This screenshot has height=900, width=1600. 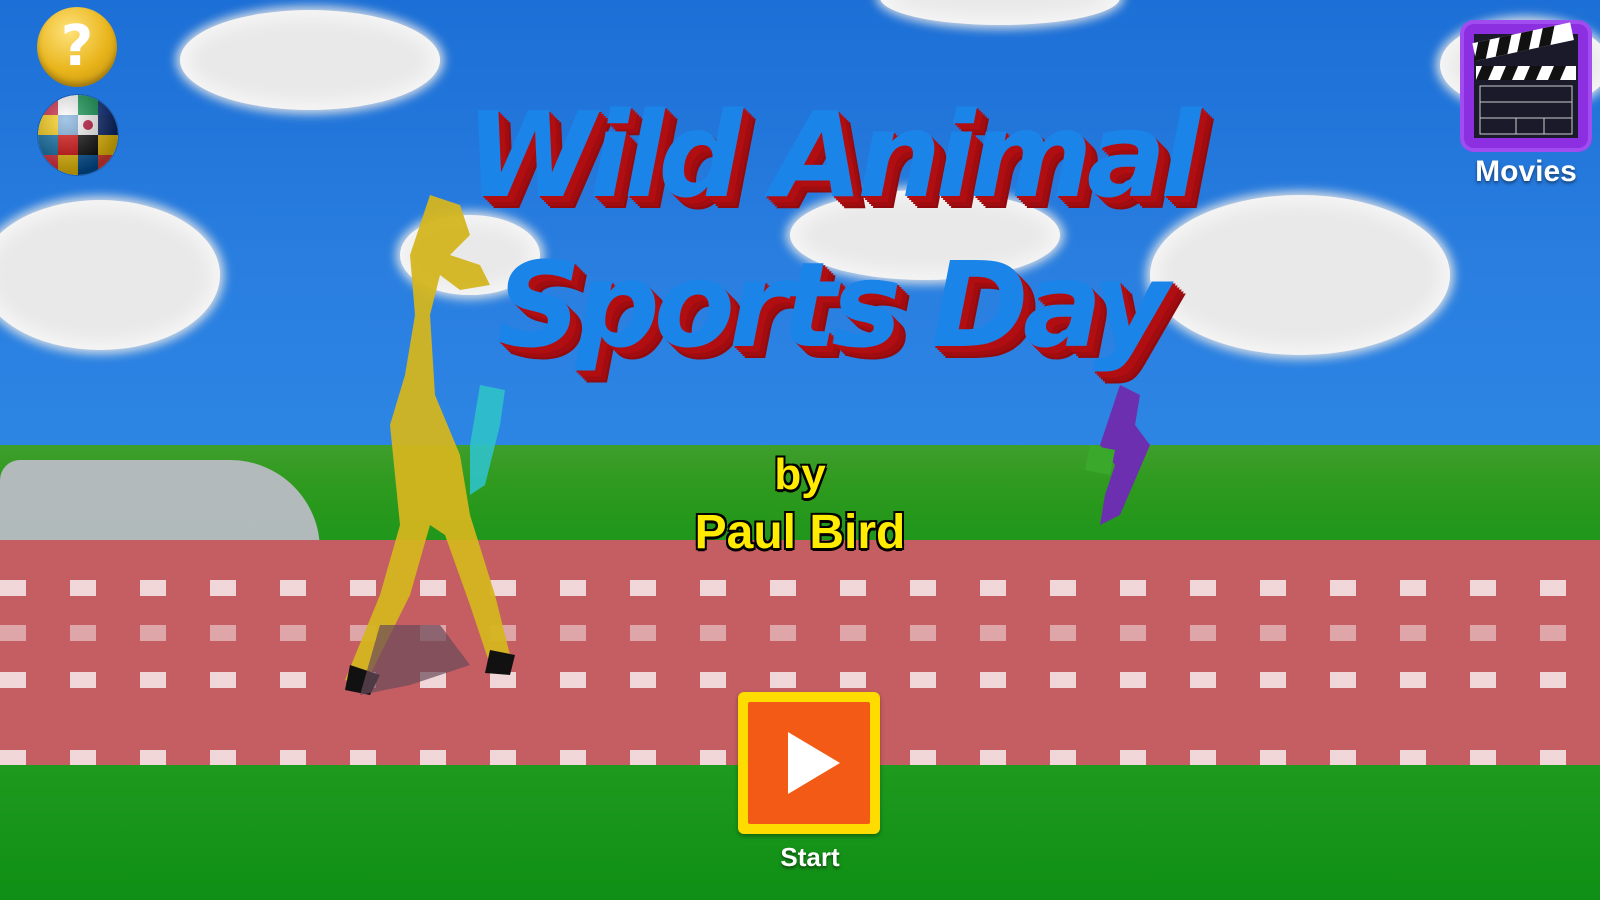 I want to click on world-flags-globe-icon, so click(x=78, y=135).